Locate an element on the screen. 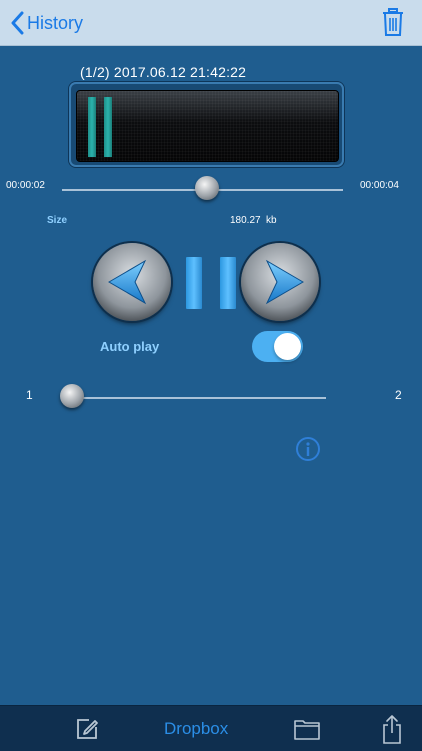  pager-min: 1 is located at coordinates (29, 395).